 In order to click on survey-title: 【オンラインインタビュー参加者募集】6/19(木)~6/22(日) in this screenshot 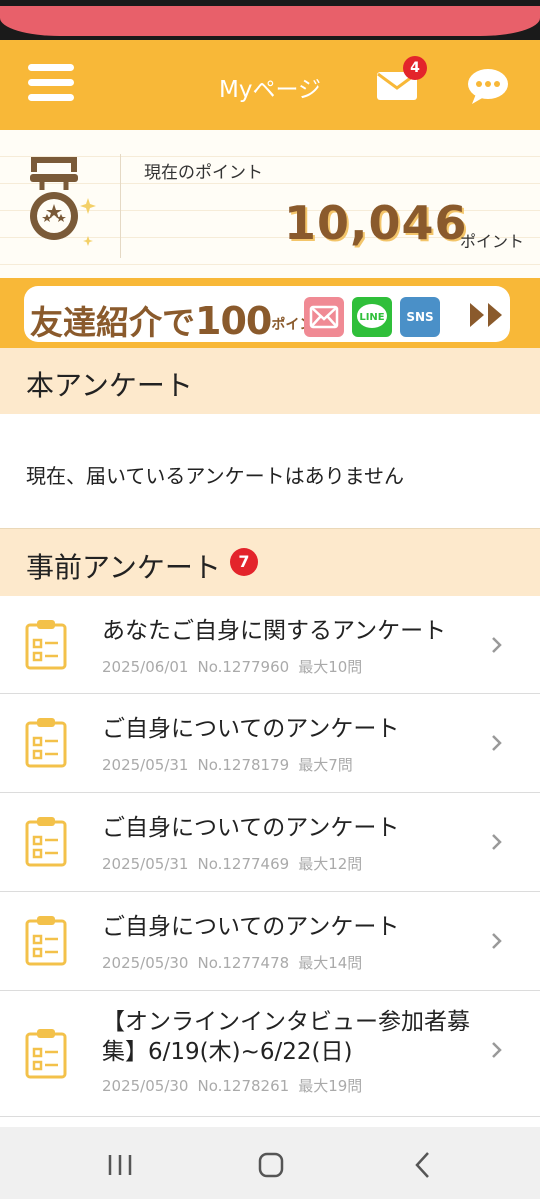, I will do `click(286, 1037)`.